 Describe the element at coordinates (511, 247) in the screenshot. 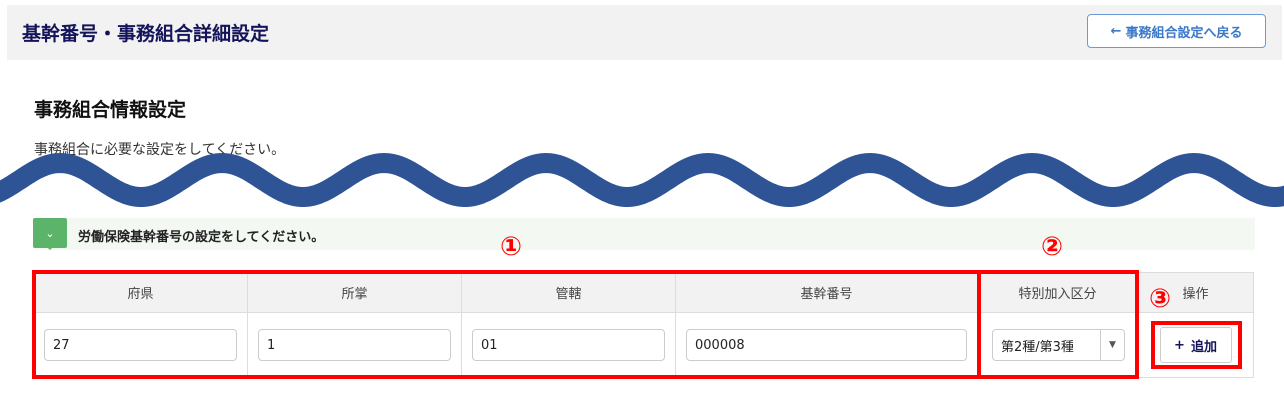

I see `annotation-1: ①` at that location.